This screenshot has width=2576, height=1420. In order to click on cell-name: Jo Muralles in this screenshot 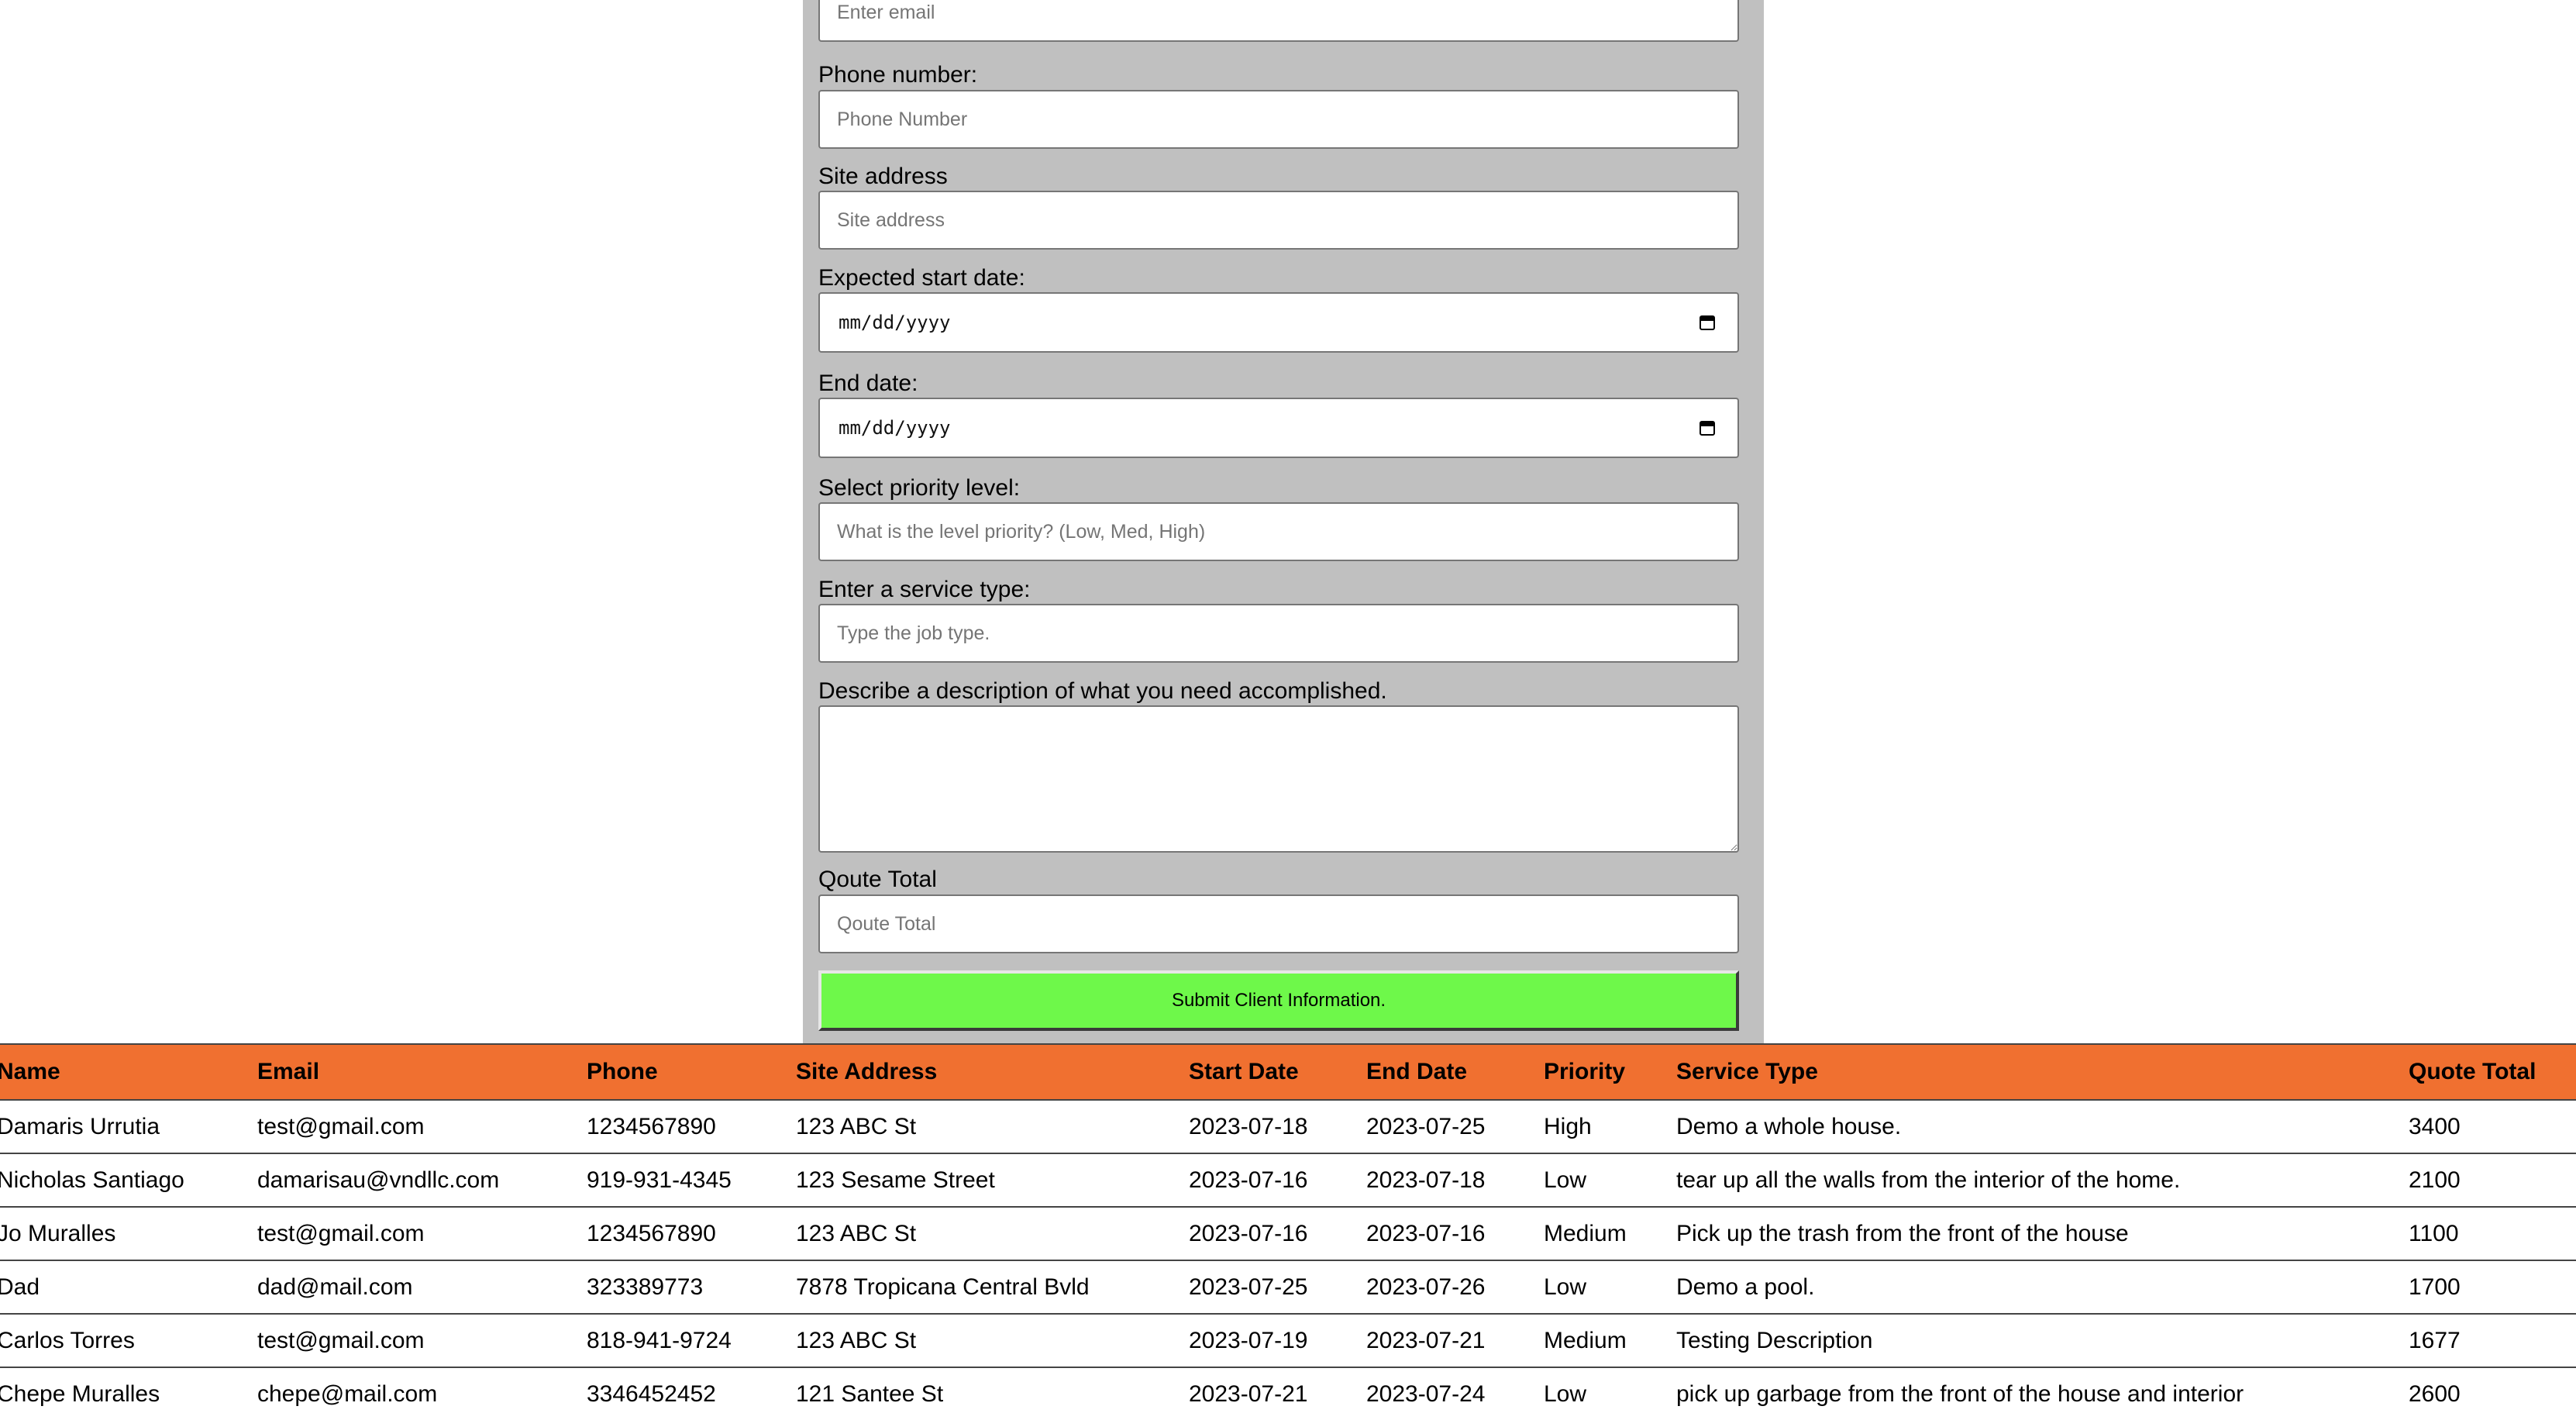, I will do `click(128, 1234)`.